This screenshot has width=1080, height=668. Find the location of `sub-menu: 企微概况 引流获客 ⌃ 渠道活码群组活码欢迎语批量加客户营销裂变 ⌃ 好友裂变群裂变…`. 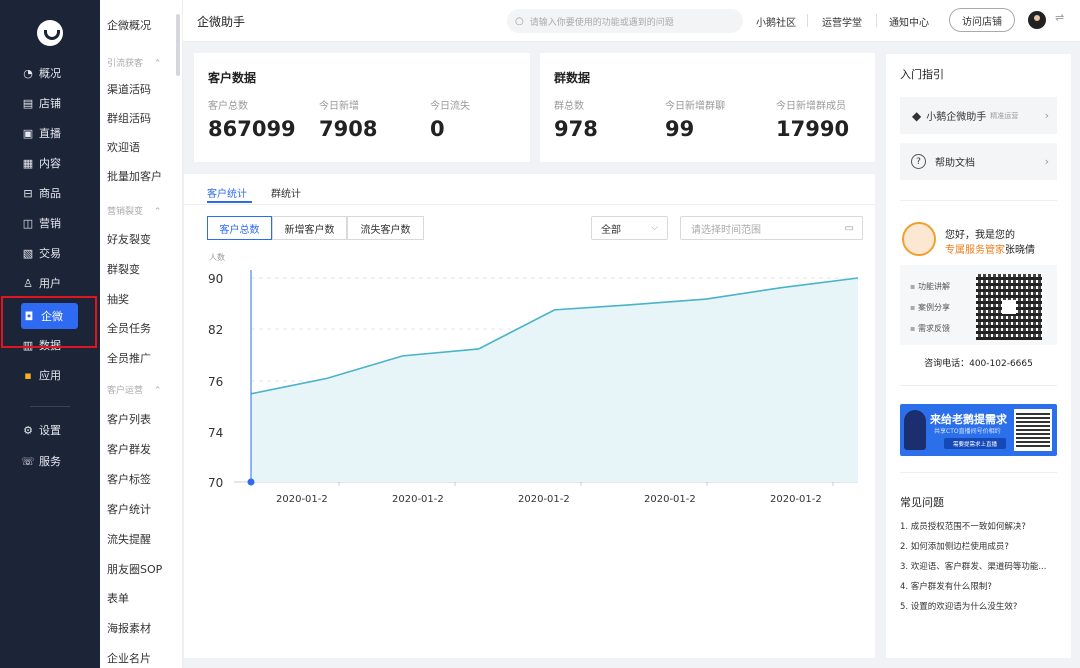

sub-menu: 企微概况 引流获客 ⌃ 渠道活码群组活码欢迎语批量加客户营销裂变 ⌃ 好友裂变群裂变… is located at coordinates (141, 334).